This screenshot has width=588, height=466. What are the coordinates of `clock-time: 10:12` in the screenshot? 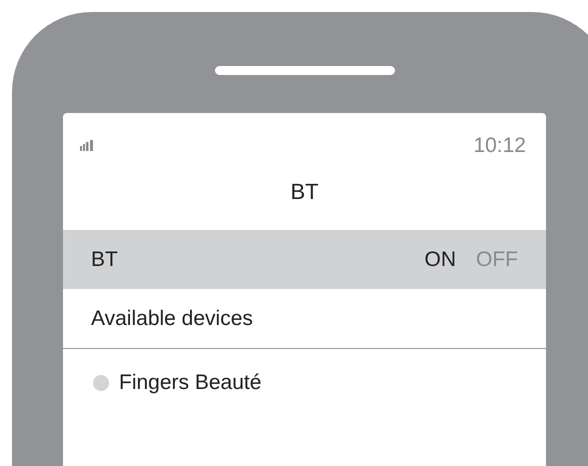 It's located at (499, 146).